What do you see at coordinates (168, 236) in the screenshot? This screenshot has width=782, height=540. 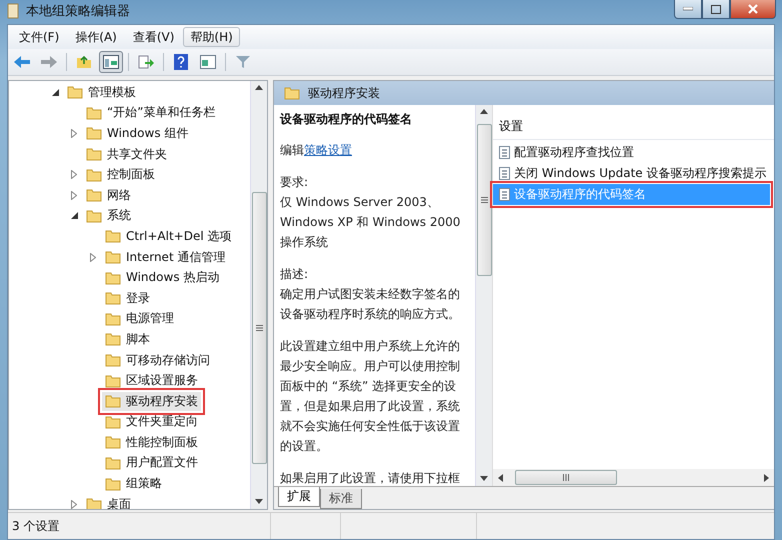 I see `tree-item: Ctrl+Alt+Del 选项` at bounding box center [168, 236].